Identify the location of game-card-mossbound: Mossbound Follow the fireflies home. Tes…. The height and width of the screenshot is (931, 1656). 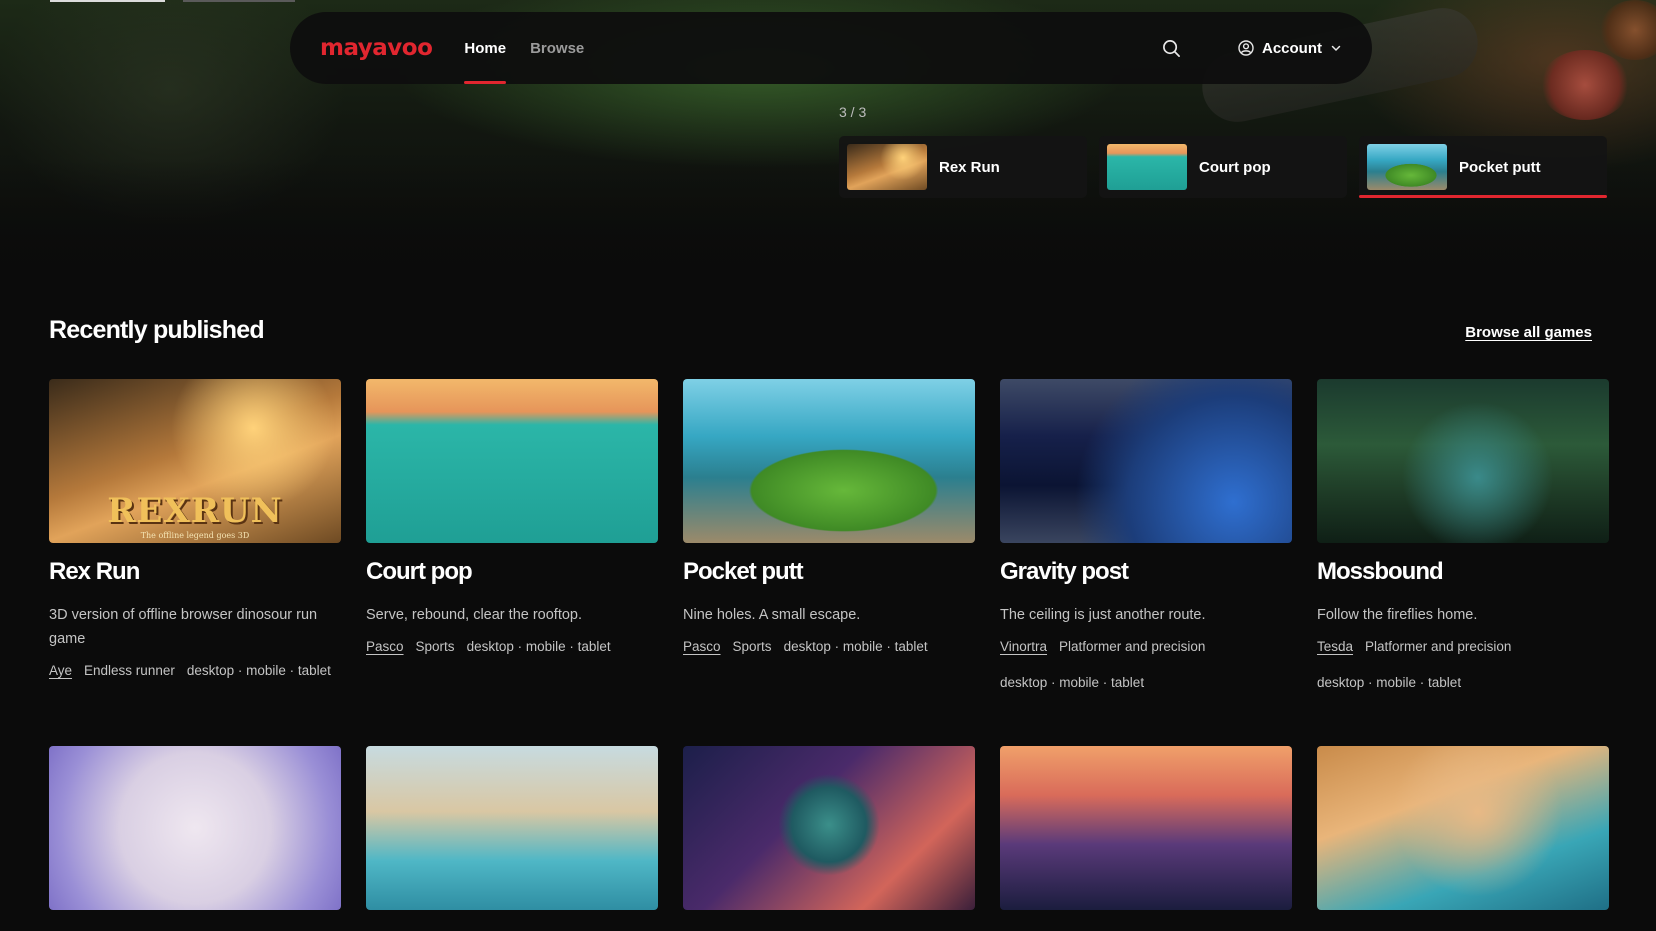
(1463, 537).